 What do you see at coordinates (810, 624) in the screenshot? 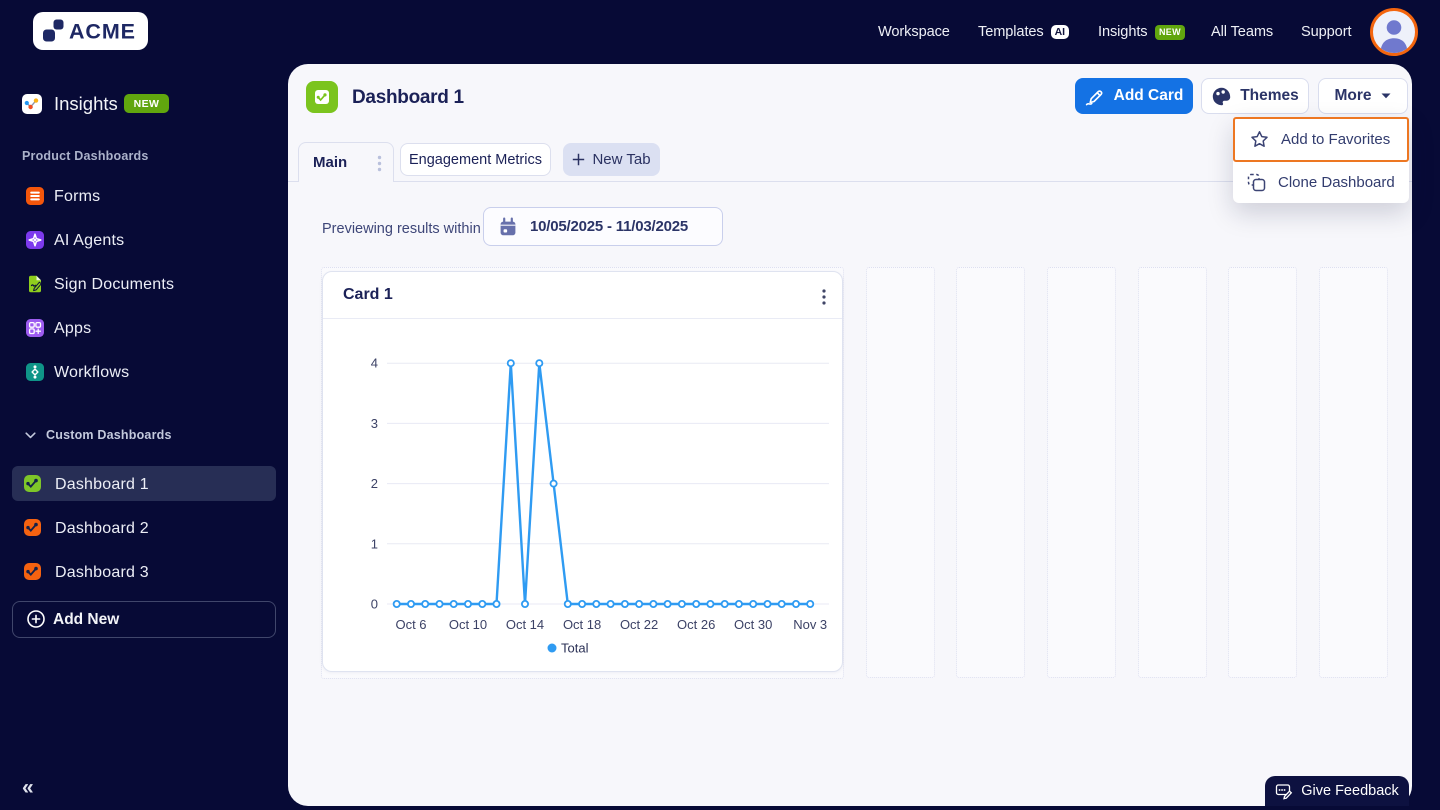
I see `svg-text: Nov 3` at bounding box center [810, 624].